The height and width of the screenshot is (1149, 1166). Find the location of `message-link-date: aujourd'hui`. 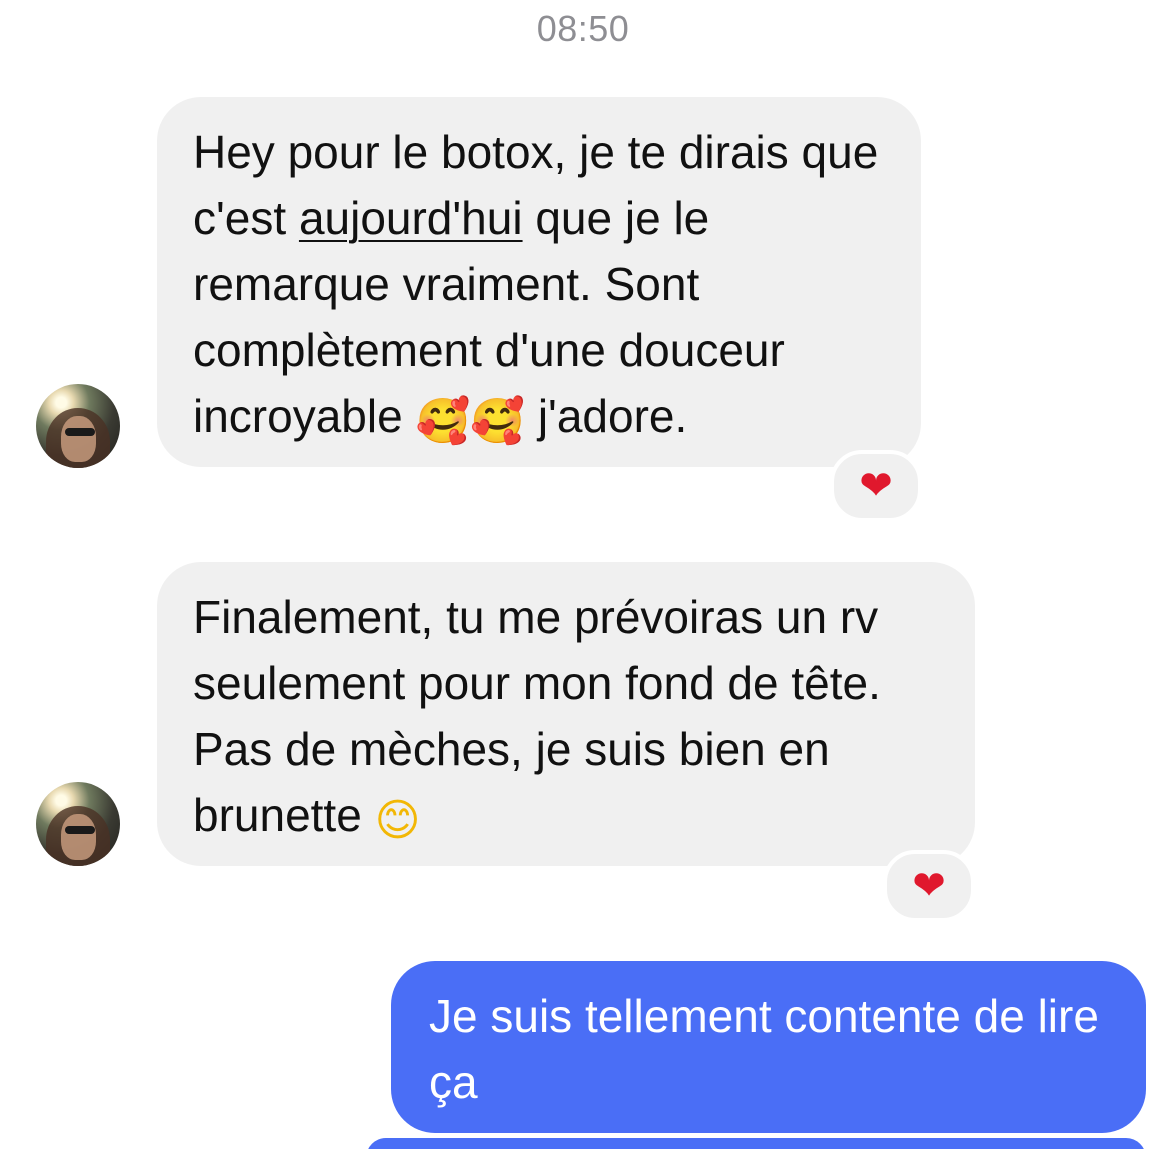

message-link-date: aujourd'hui is located at coordinates (411, 218).